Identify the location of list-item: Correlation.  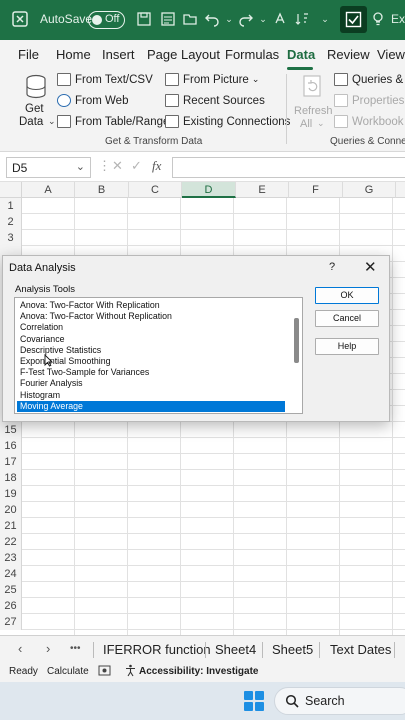
(153, 327).